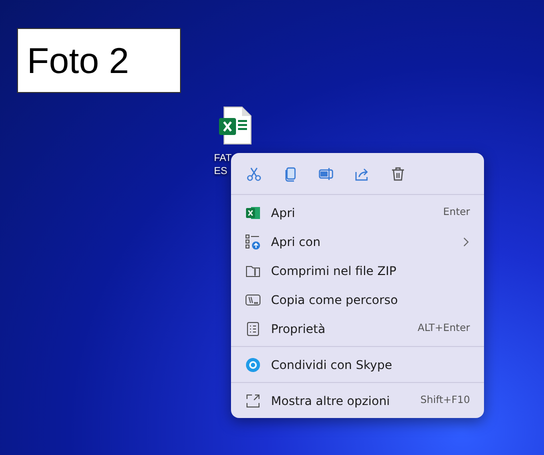  I want to click on expand-icon, so click(253, 400).